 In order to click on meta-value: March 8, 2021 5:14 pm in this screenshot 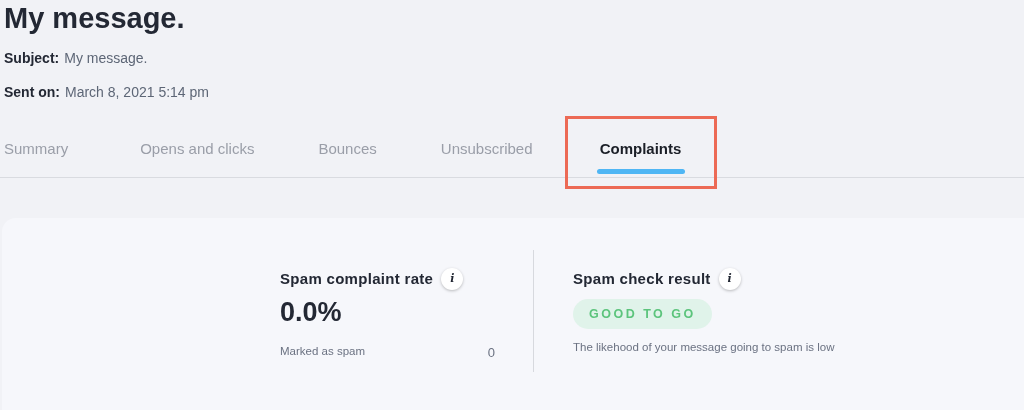, I will do `click(137, 92)`.